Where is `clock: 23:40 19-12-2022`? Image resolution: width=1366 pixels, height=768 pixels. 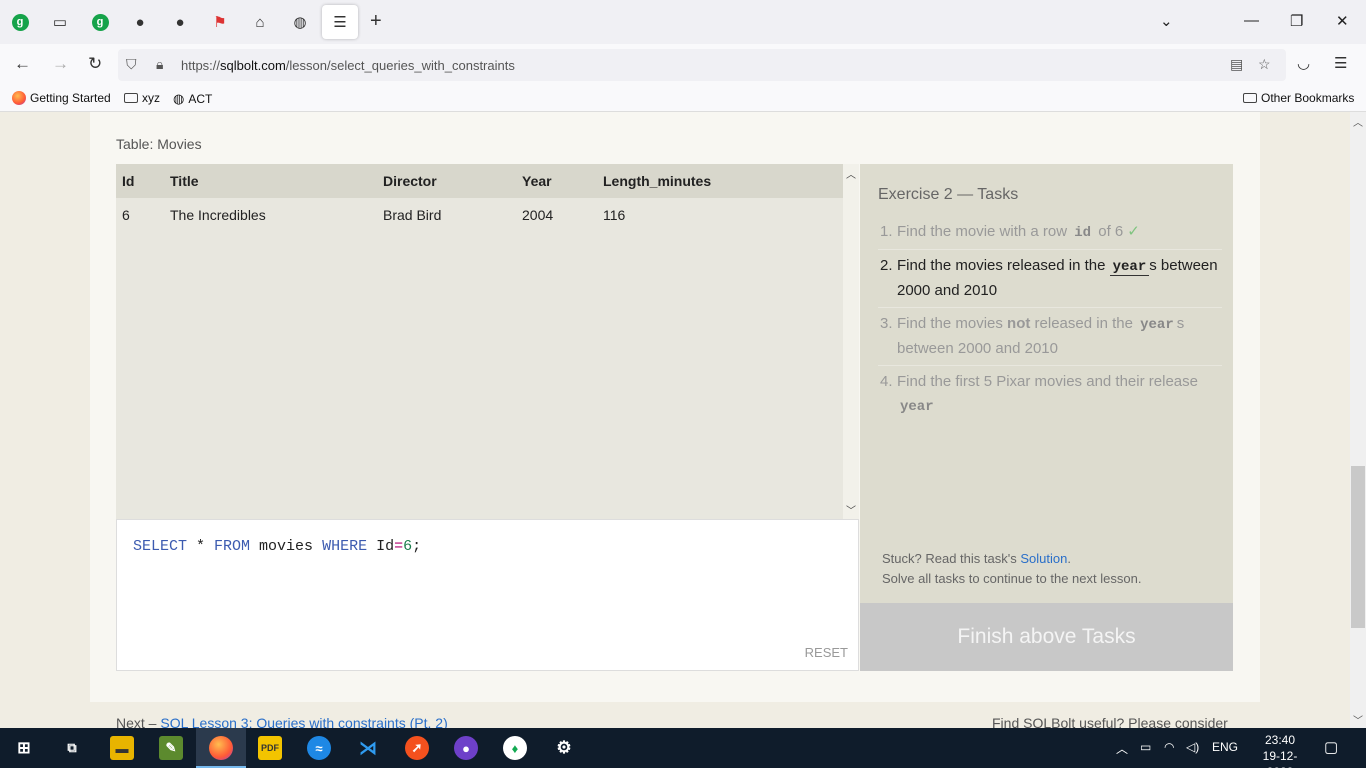
clock: 23:40 19-12-2022 is located at coordinates (1280, 750).